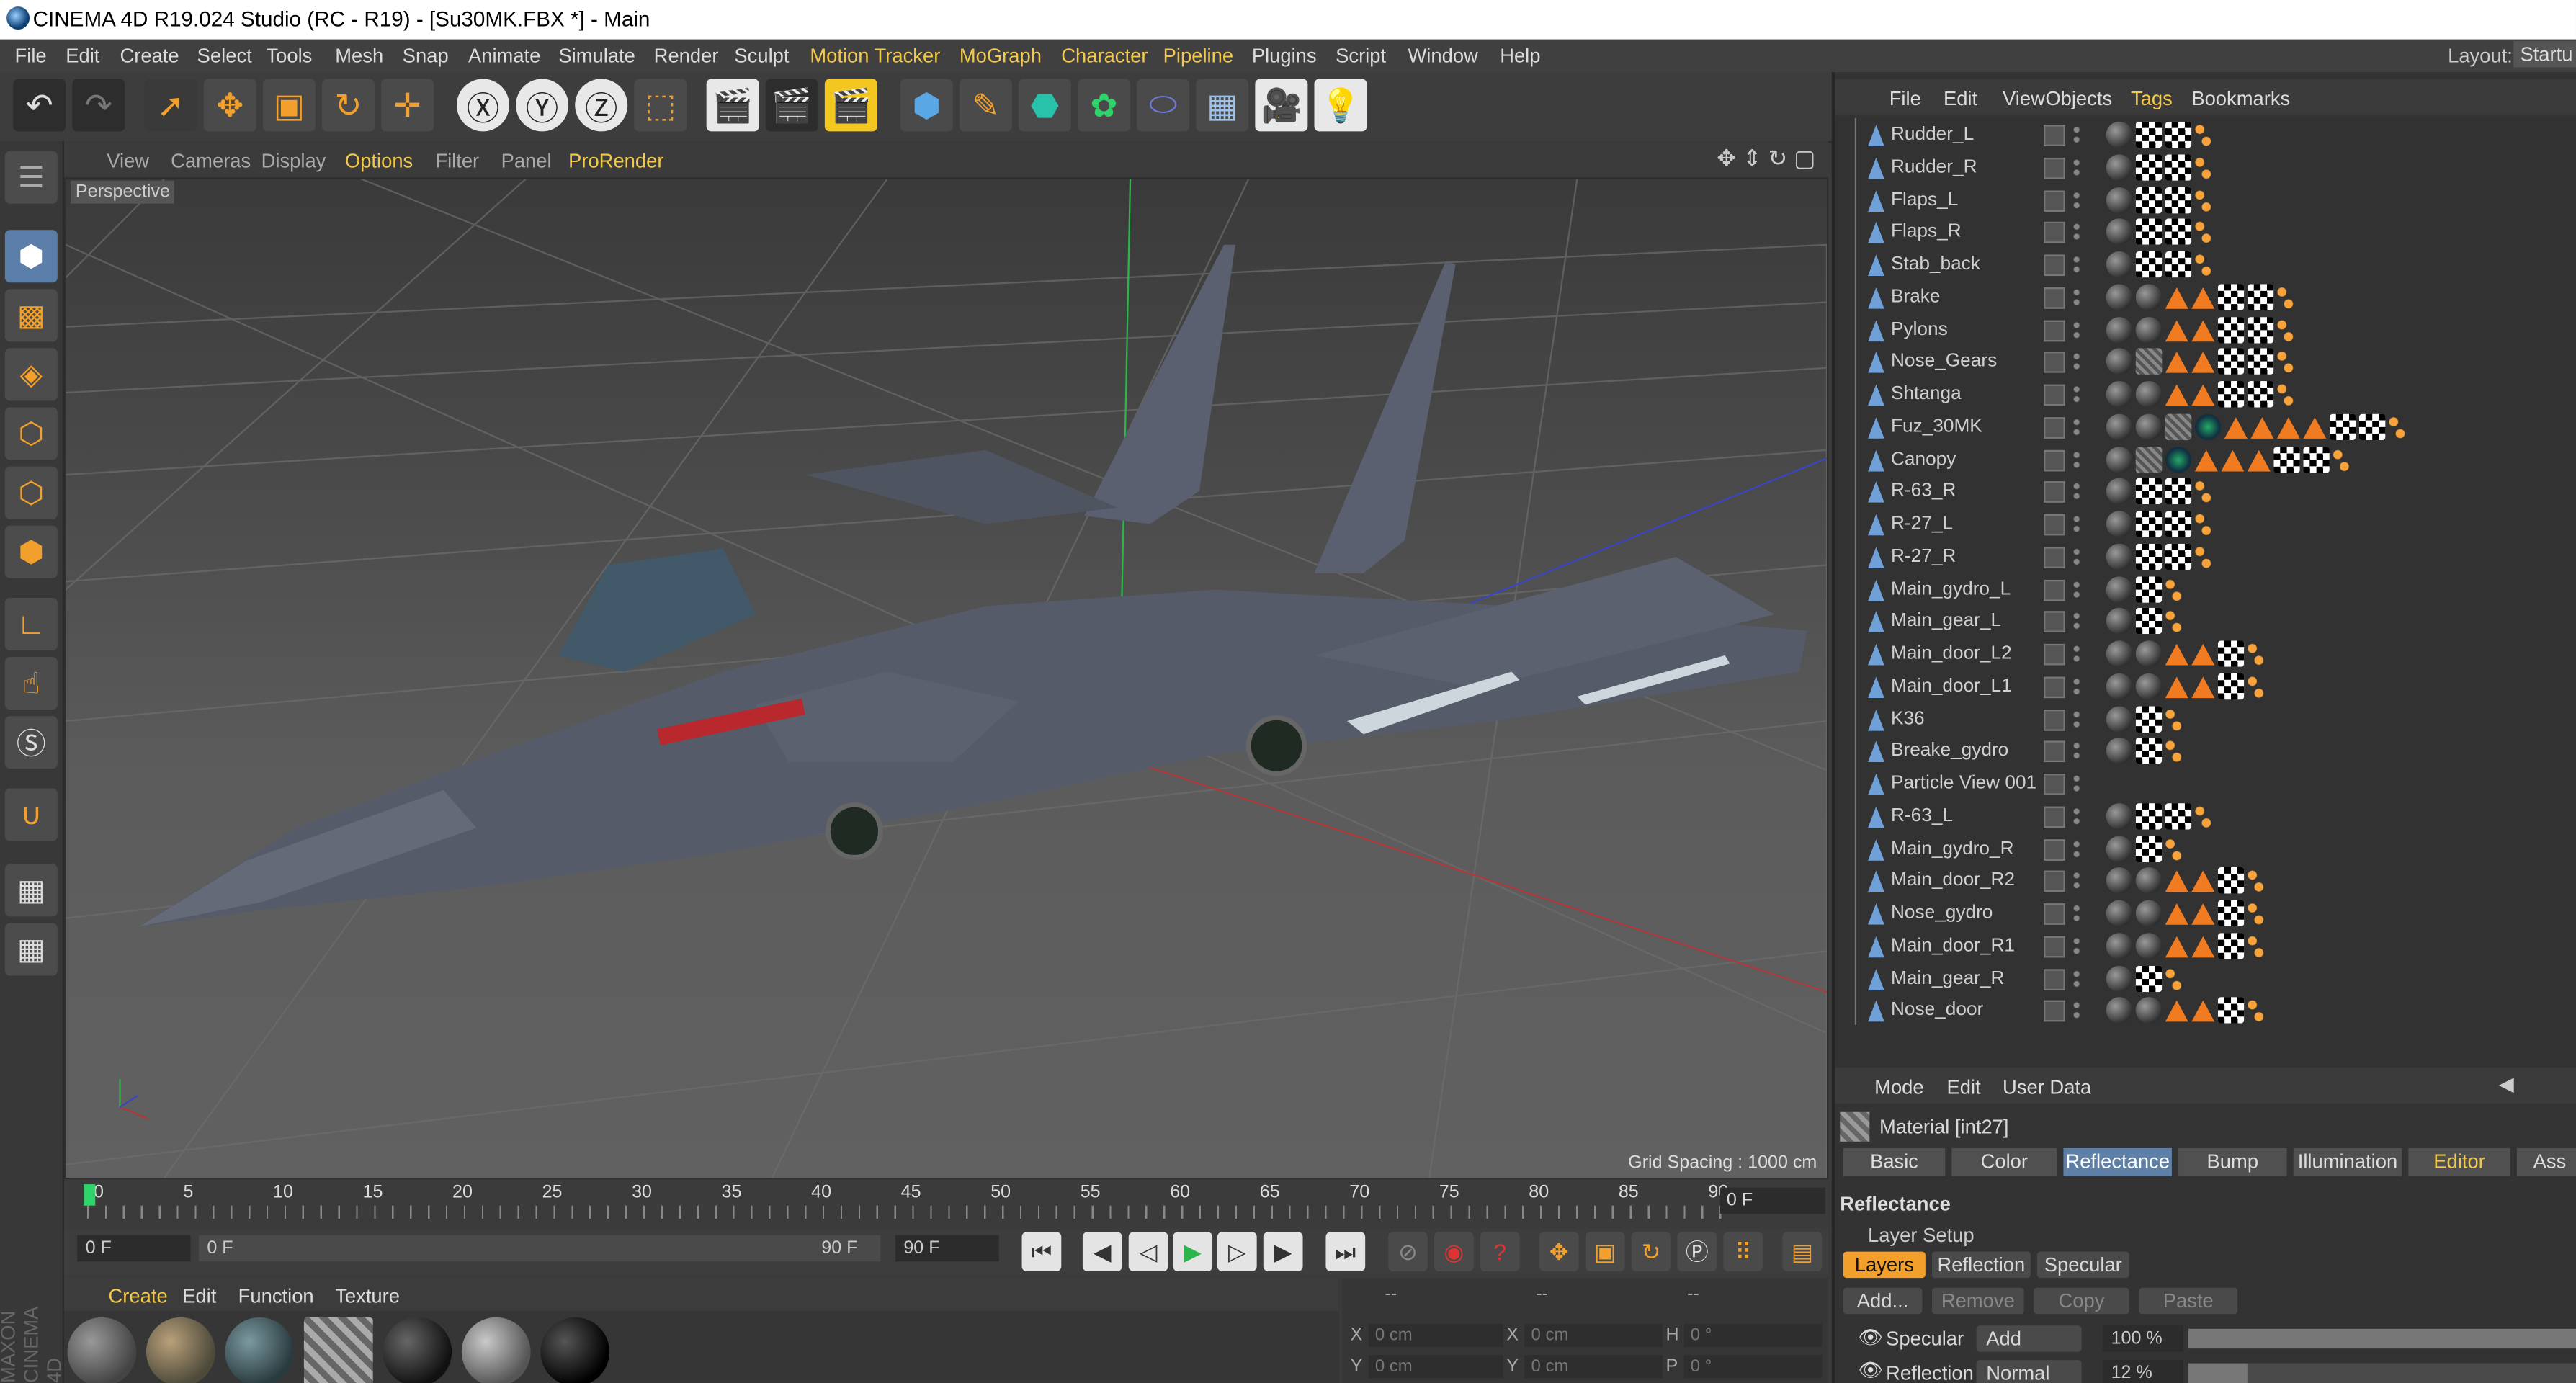  Describe the element at coordinates (1605, 1251) in the screenshot. I see `key-scale-icon: ▣` at that location.